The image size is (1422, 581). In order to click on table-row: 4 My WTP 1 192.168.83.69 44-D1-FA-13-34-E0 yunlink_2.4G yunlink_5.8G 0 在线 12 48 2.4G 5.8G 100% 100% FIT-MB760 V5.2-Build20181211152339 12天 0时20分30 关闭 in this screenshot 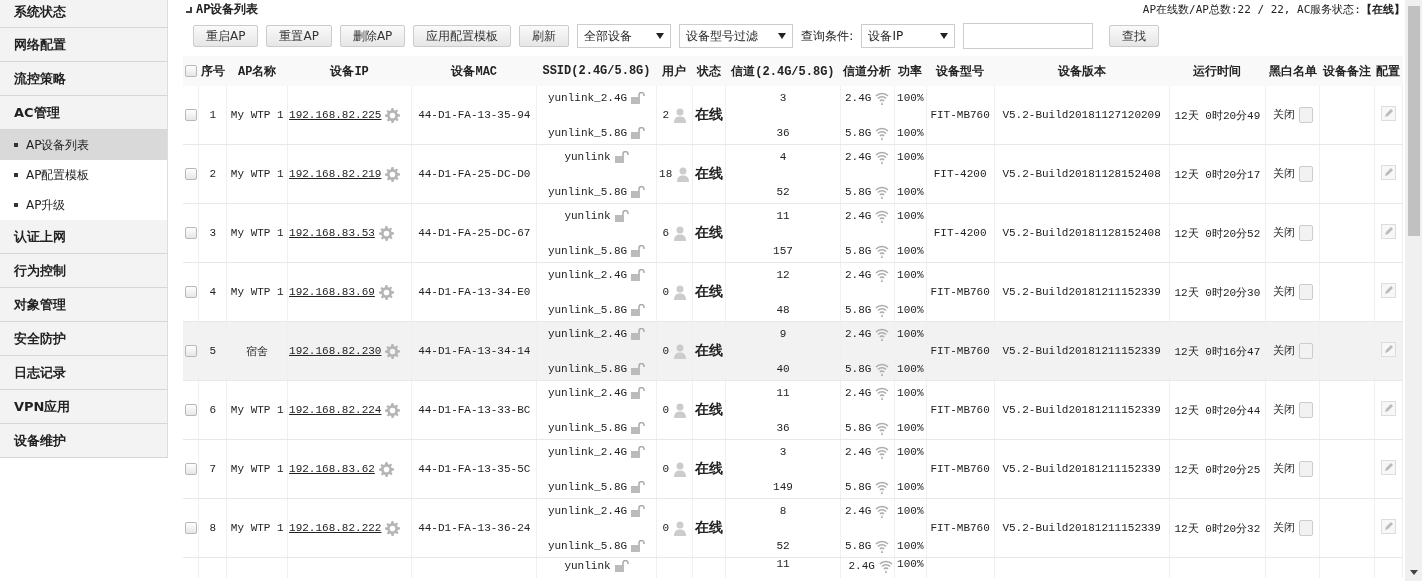, I will do `click(793, 292)`.